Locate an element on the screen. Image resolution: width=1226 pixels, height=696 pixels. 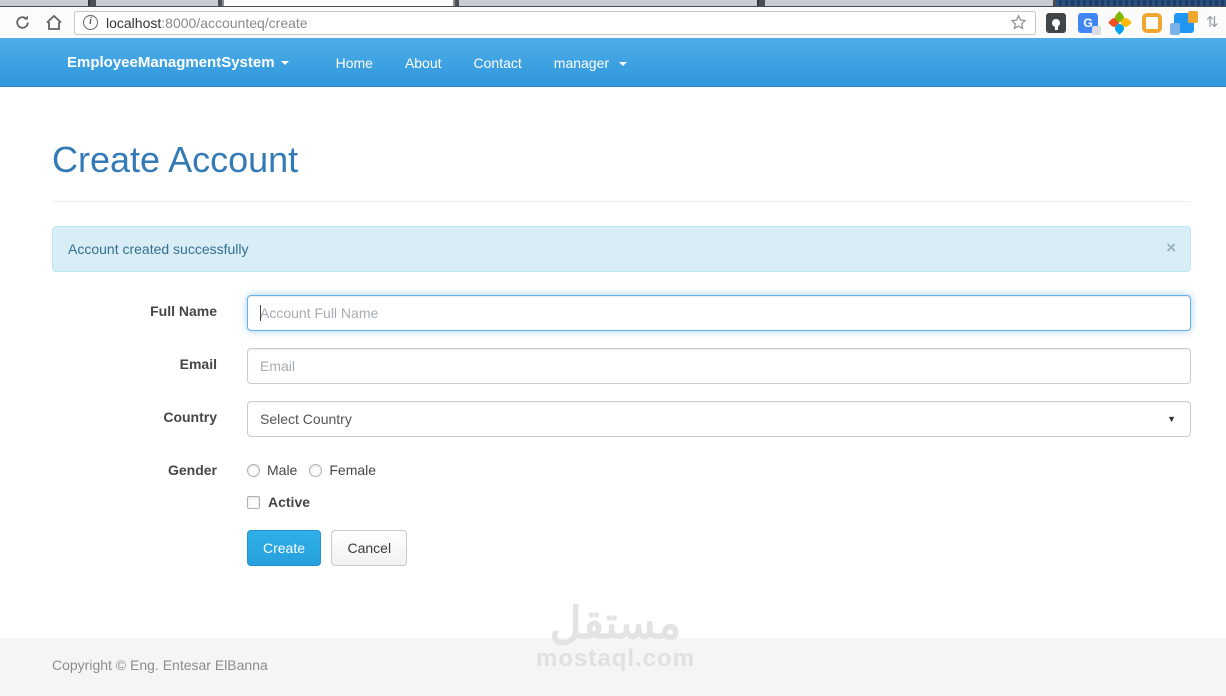
address-bar: i localhost:8000/accounteq/create is located at coordinates (555, 22).